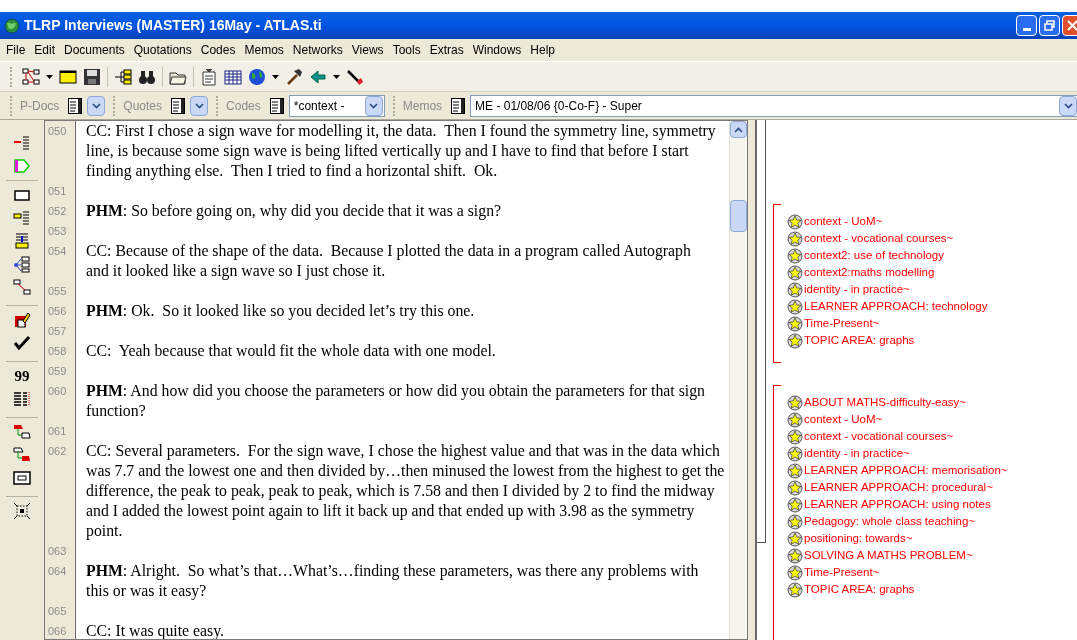  Describe the element at coordinates (31, 76) in the screenshot. I see `network-icon` at that location.